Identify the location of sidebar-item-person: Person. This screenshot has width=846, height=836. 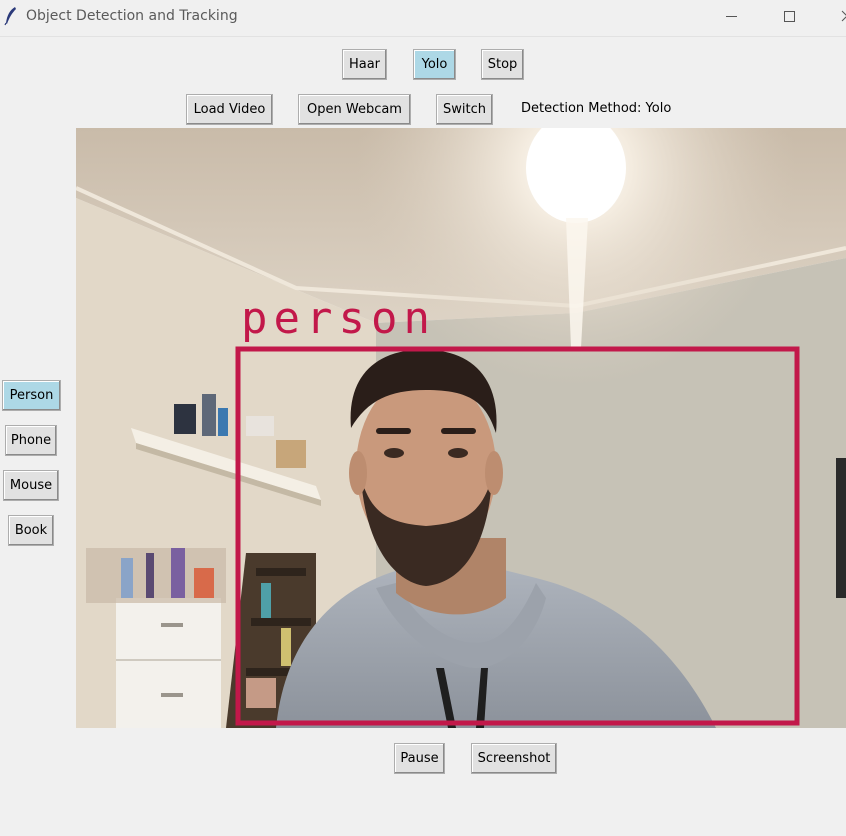
(31, 395).